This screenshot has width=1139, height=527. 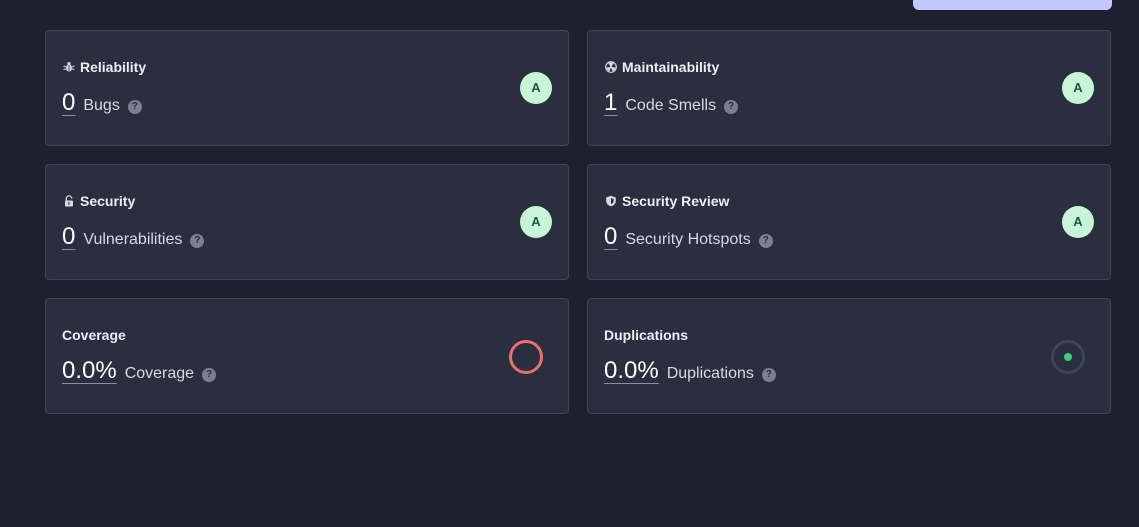 I want to click on card-title: Duplications, so click(x=646, y=335).